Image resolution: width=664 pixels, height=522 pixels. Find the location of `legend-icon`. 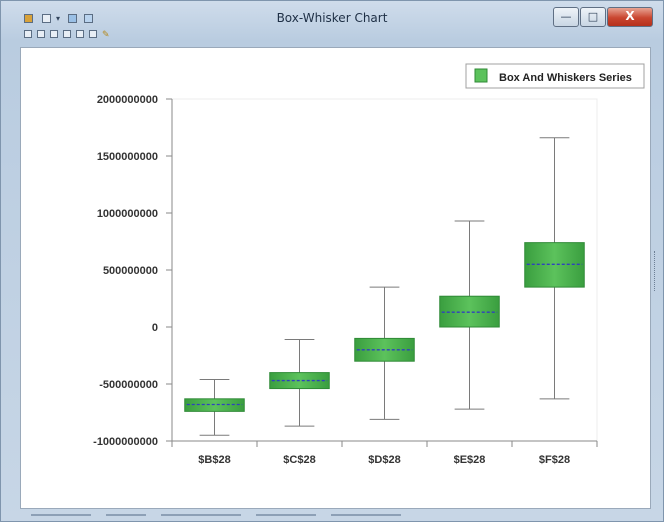

legend-icon is located at coordinates (80, 34).